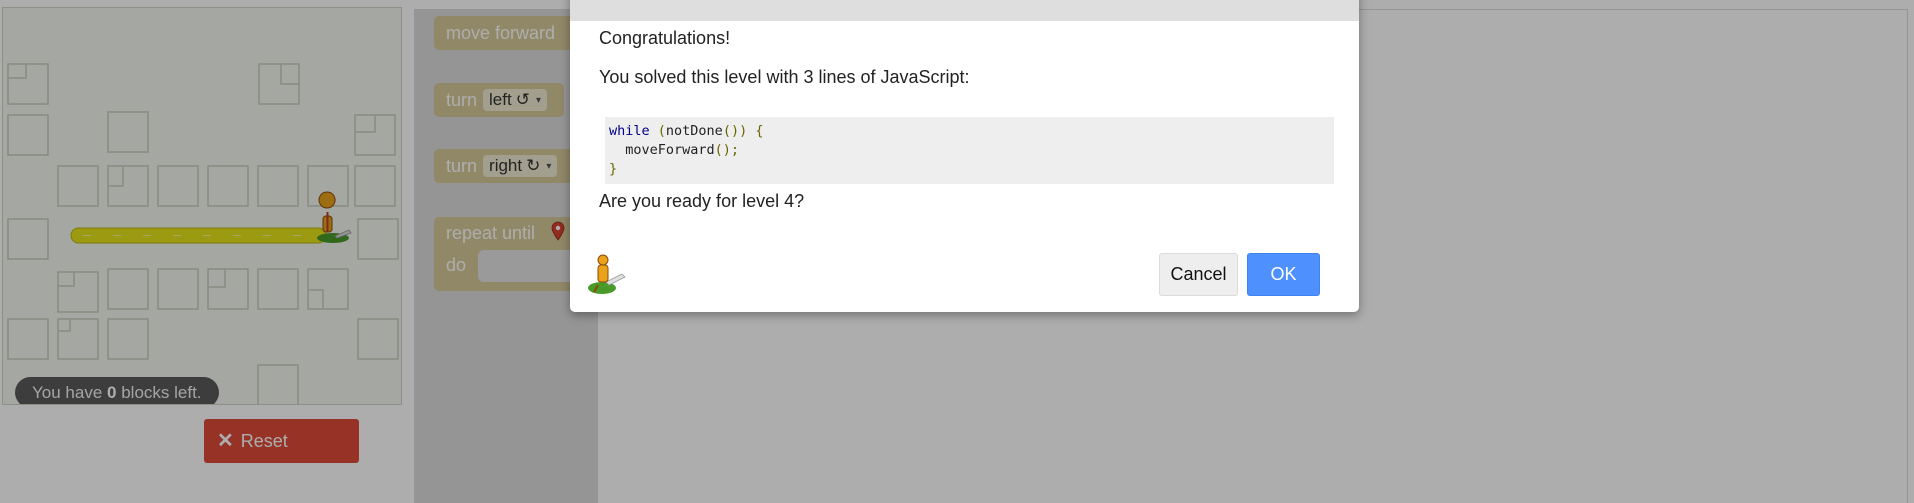 This screenshot has width=1914, height=503. Describe the element at coordinates (964, 10) in the screenshot. I see `dialog-titlebar` at that location.